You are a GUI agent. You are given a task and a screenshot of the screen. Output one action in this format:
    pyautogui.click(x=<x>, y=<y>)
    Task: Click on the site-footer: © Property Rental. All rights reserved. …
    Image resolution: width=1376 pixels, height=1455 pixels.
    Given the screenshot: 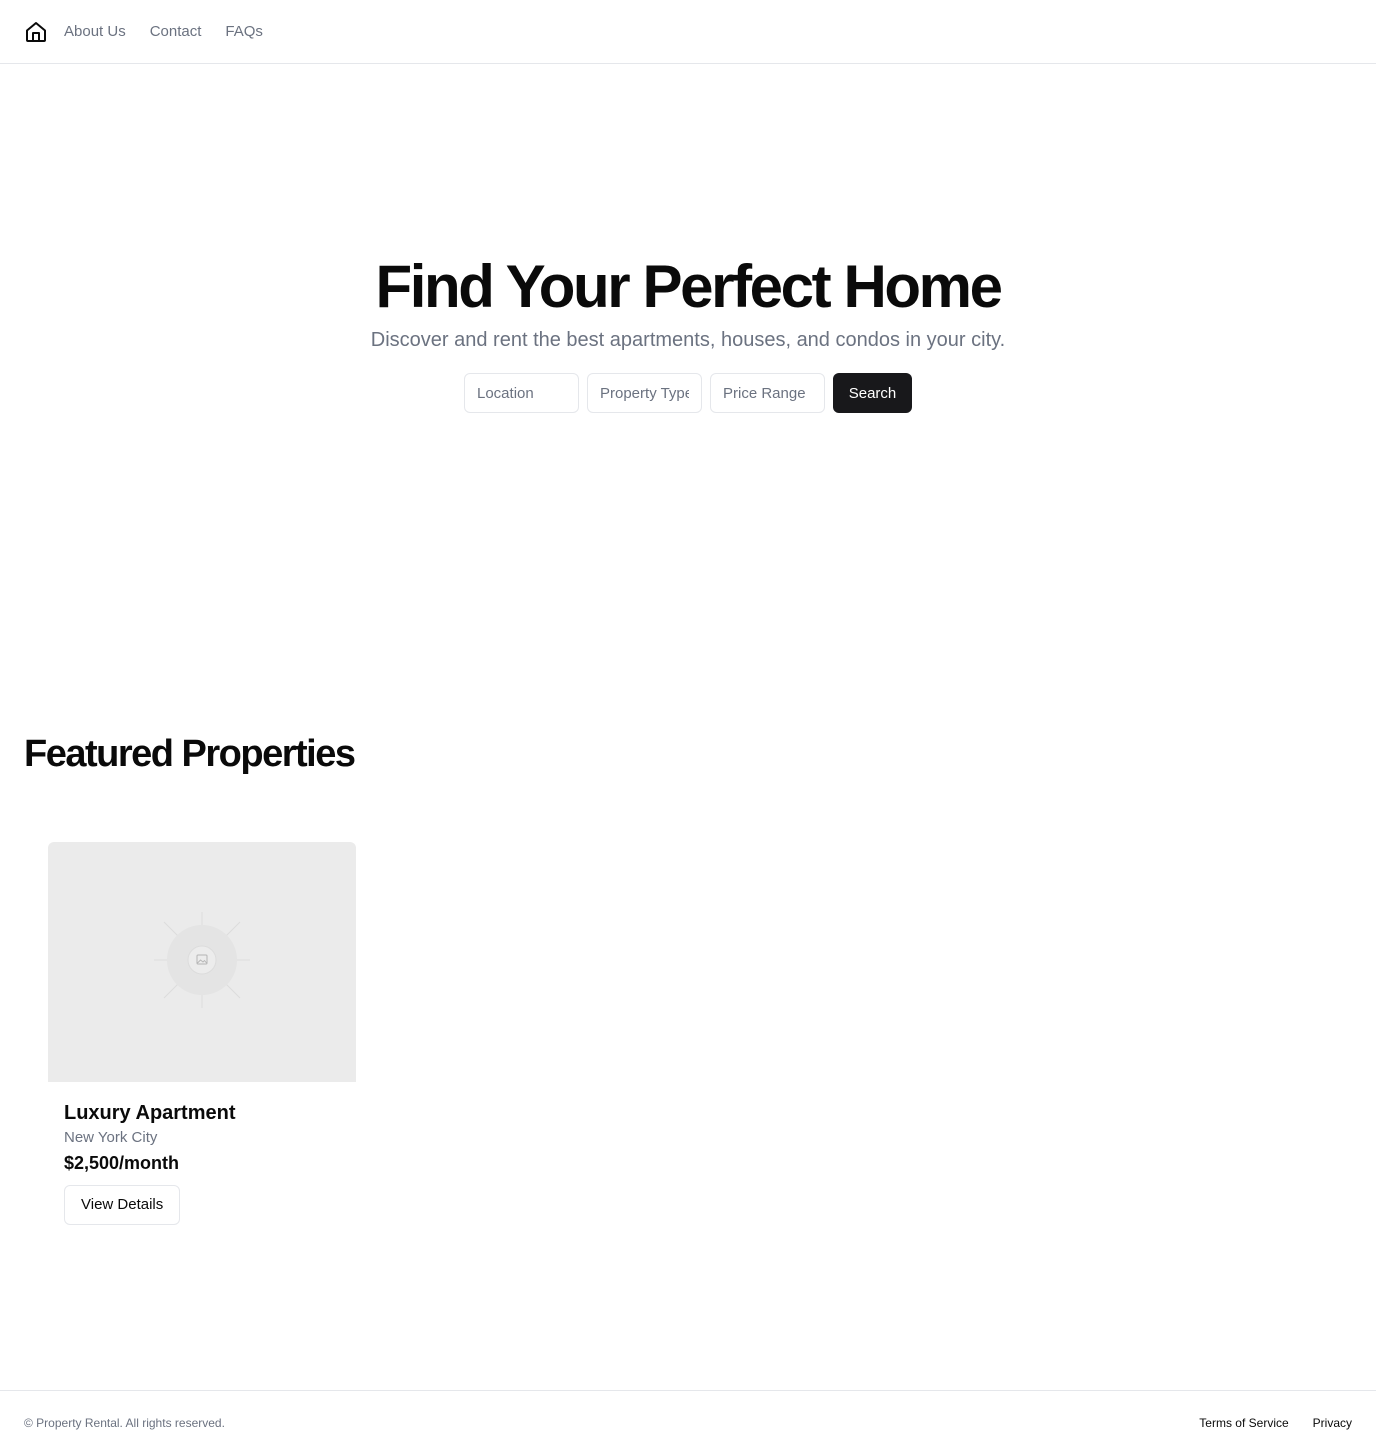 What is the action you would take?
    pyautogui.click(x=688, y=1422)
    